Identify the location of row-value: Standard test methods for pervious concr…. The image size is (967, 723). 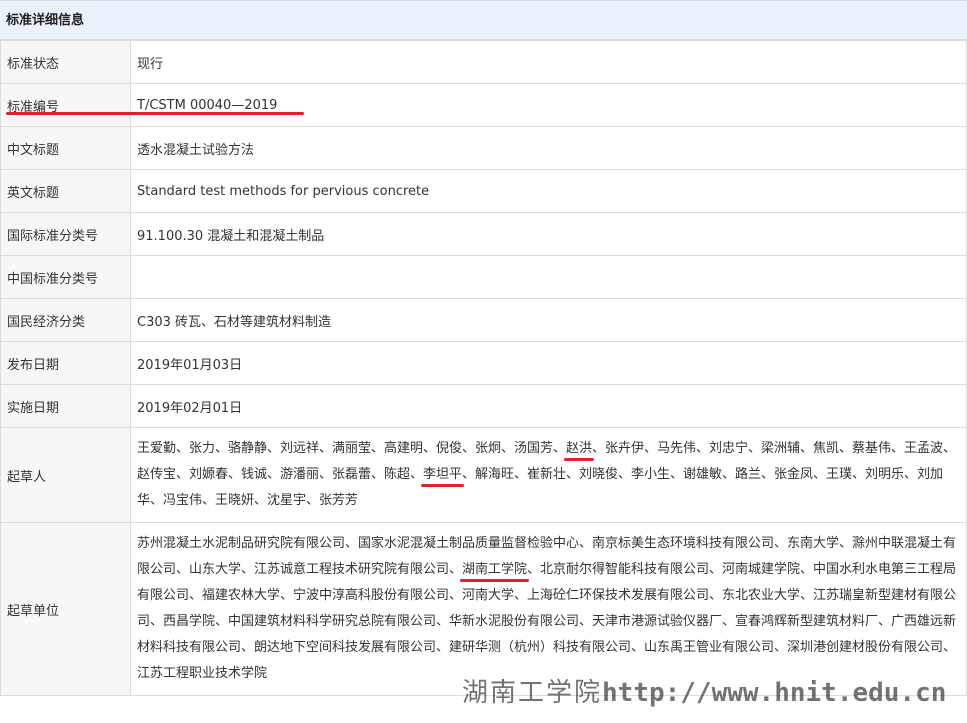
(548, 191).